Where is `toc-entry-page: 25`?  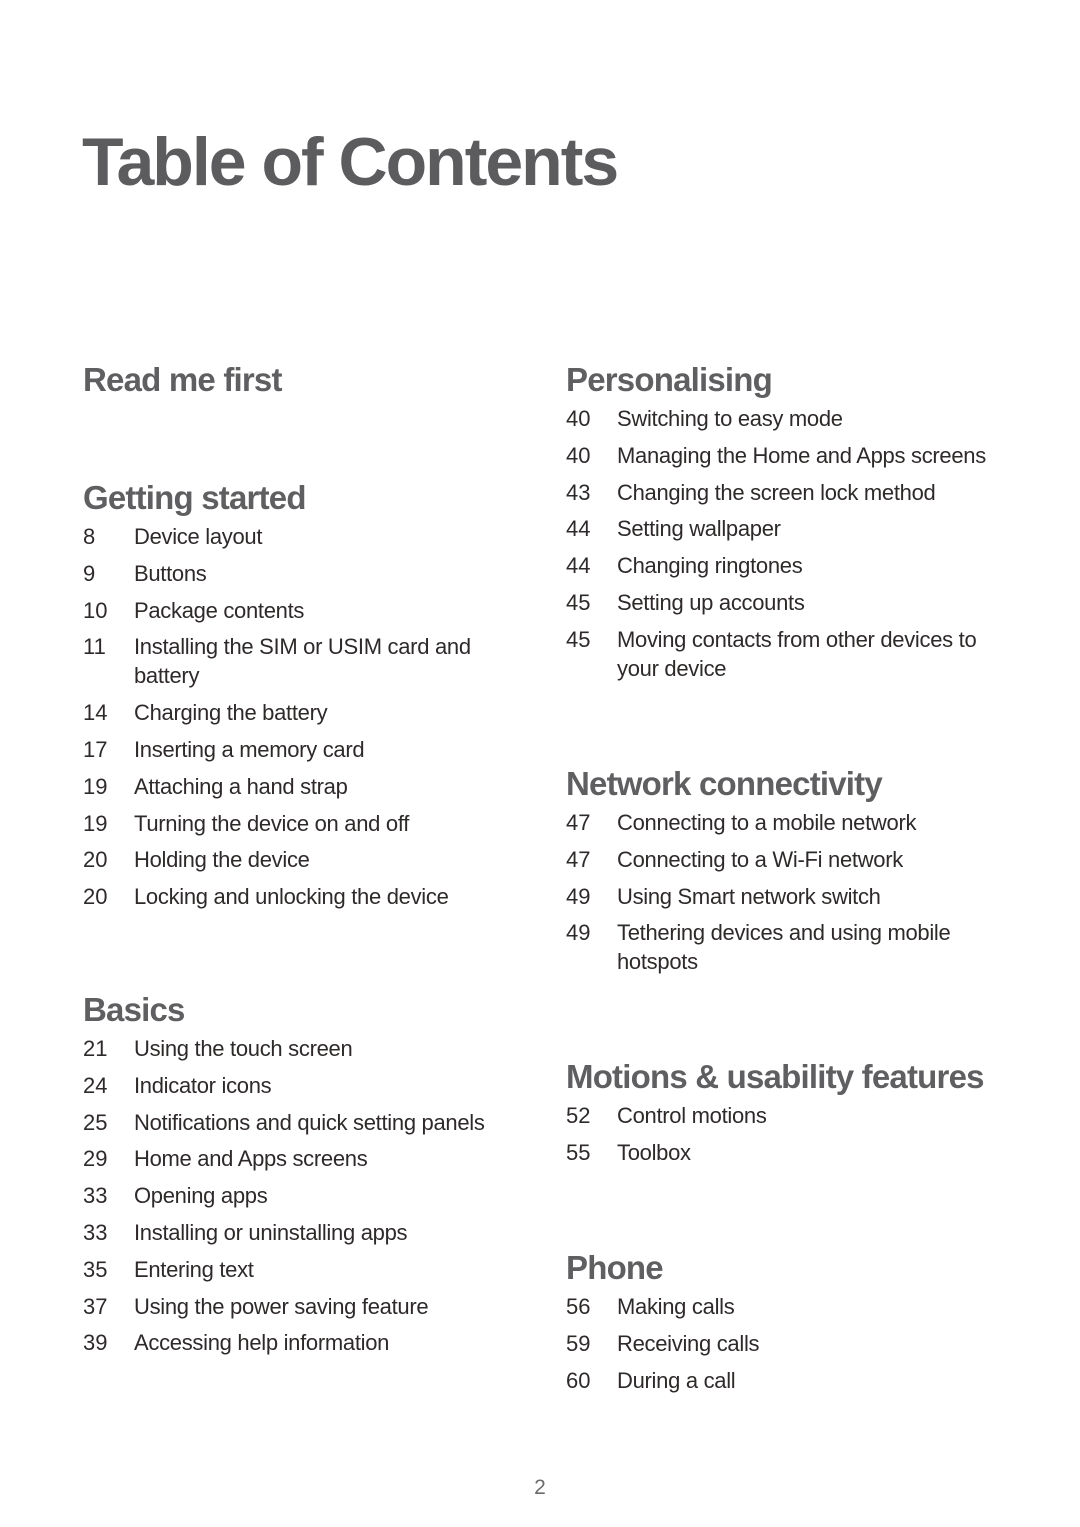 toc-entry-page: 25 is located at coordinates (95, 1122).